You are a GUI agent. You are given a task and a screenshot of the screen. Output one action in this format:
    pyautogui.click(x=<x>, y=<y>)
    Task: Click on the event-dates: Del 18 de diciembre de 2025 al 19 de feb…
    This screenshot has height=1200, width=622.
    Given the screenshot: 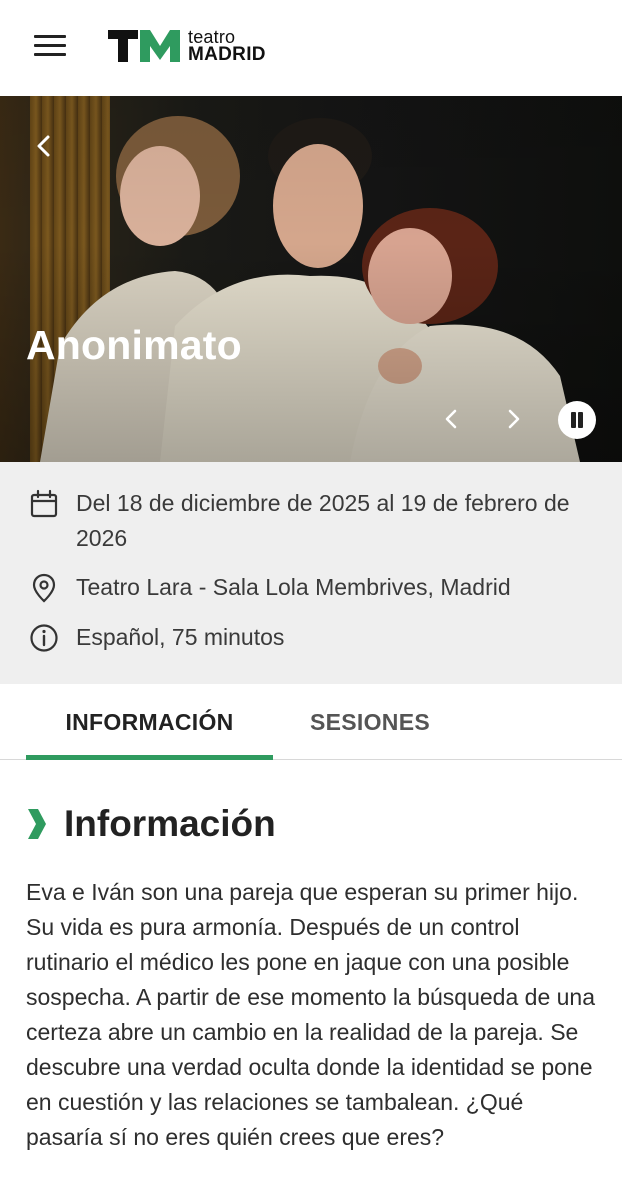 What is the action you would take?
    pyautogui.click(x=323, y=520)
    